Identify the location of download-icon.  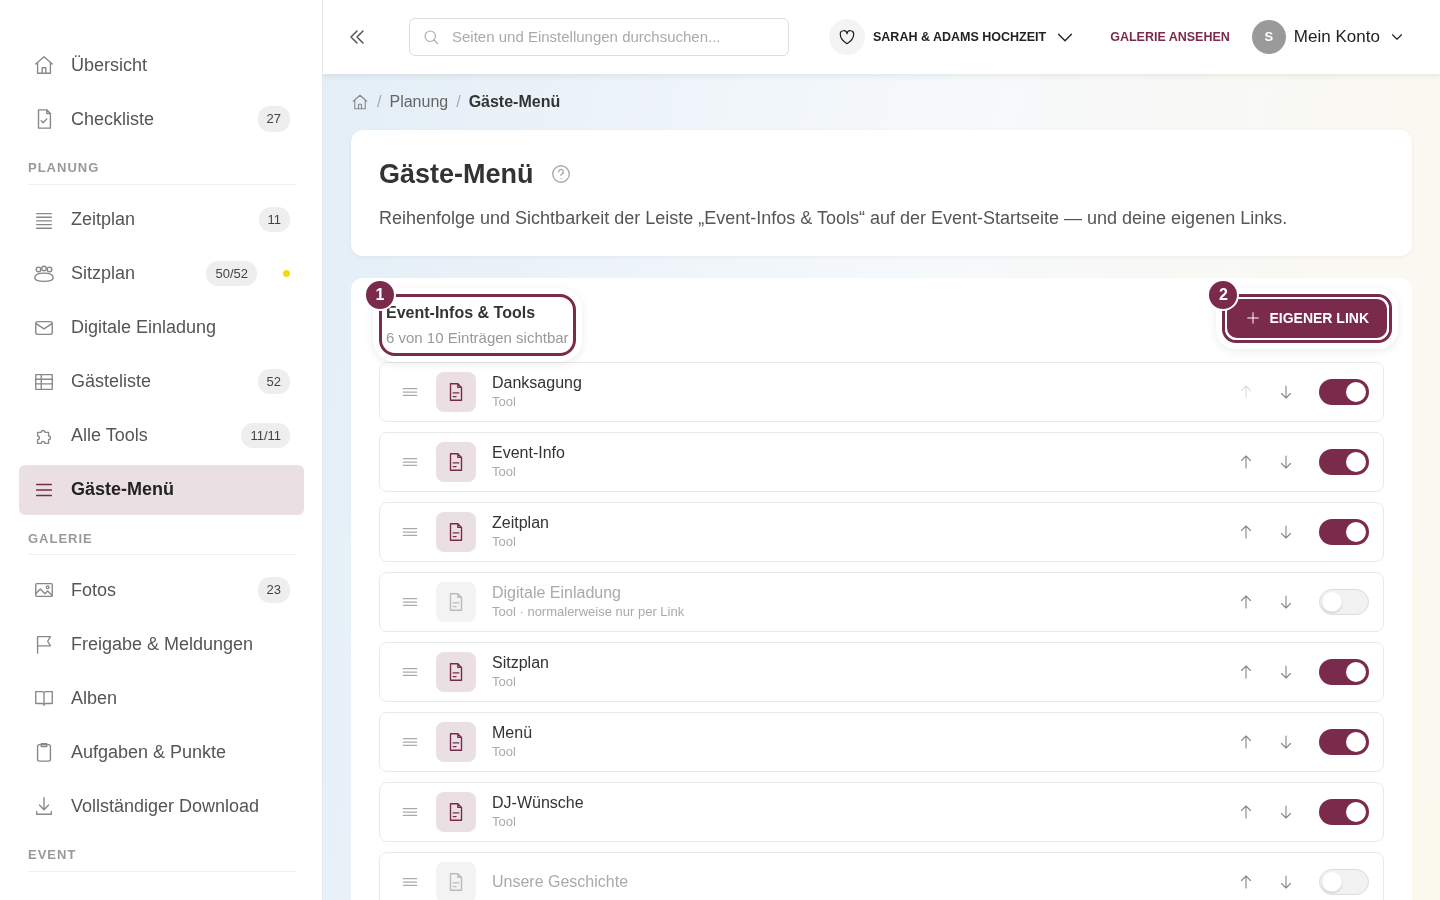
(44, 806).